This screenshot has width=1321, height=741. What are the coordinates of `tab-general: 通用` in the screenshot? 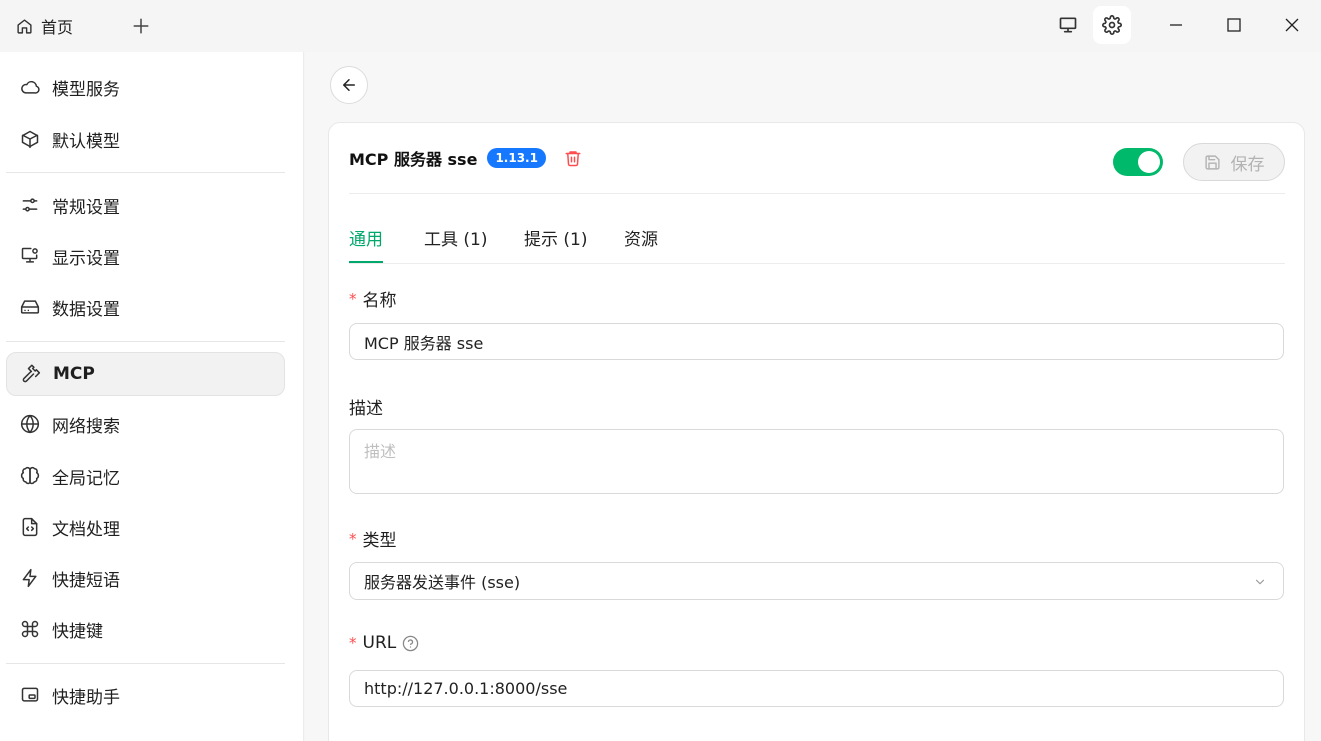 It's located at (366, 244).